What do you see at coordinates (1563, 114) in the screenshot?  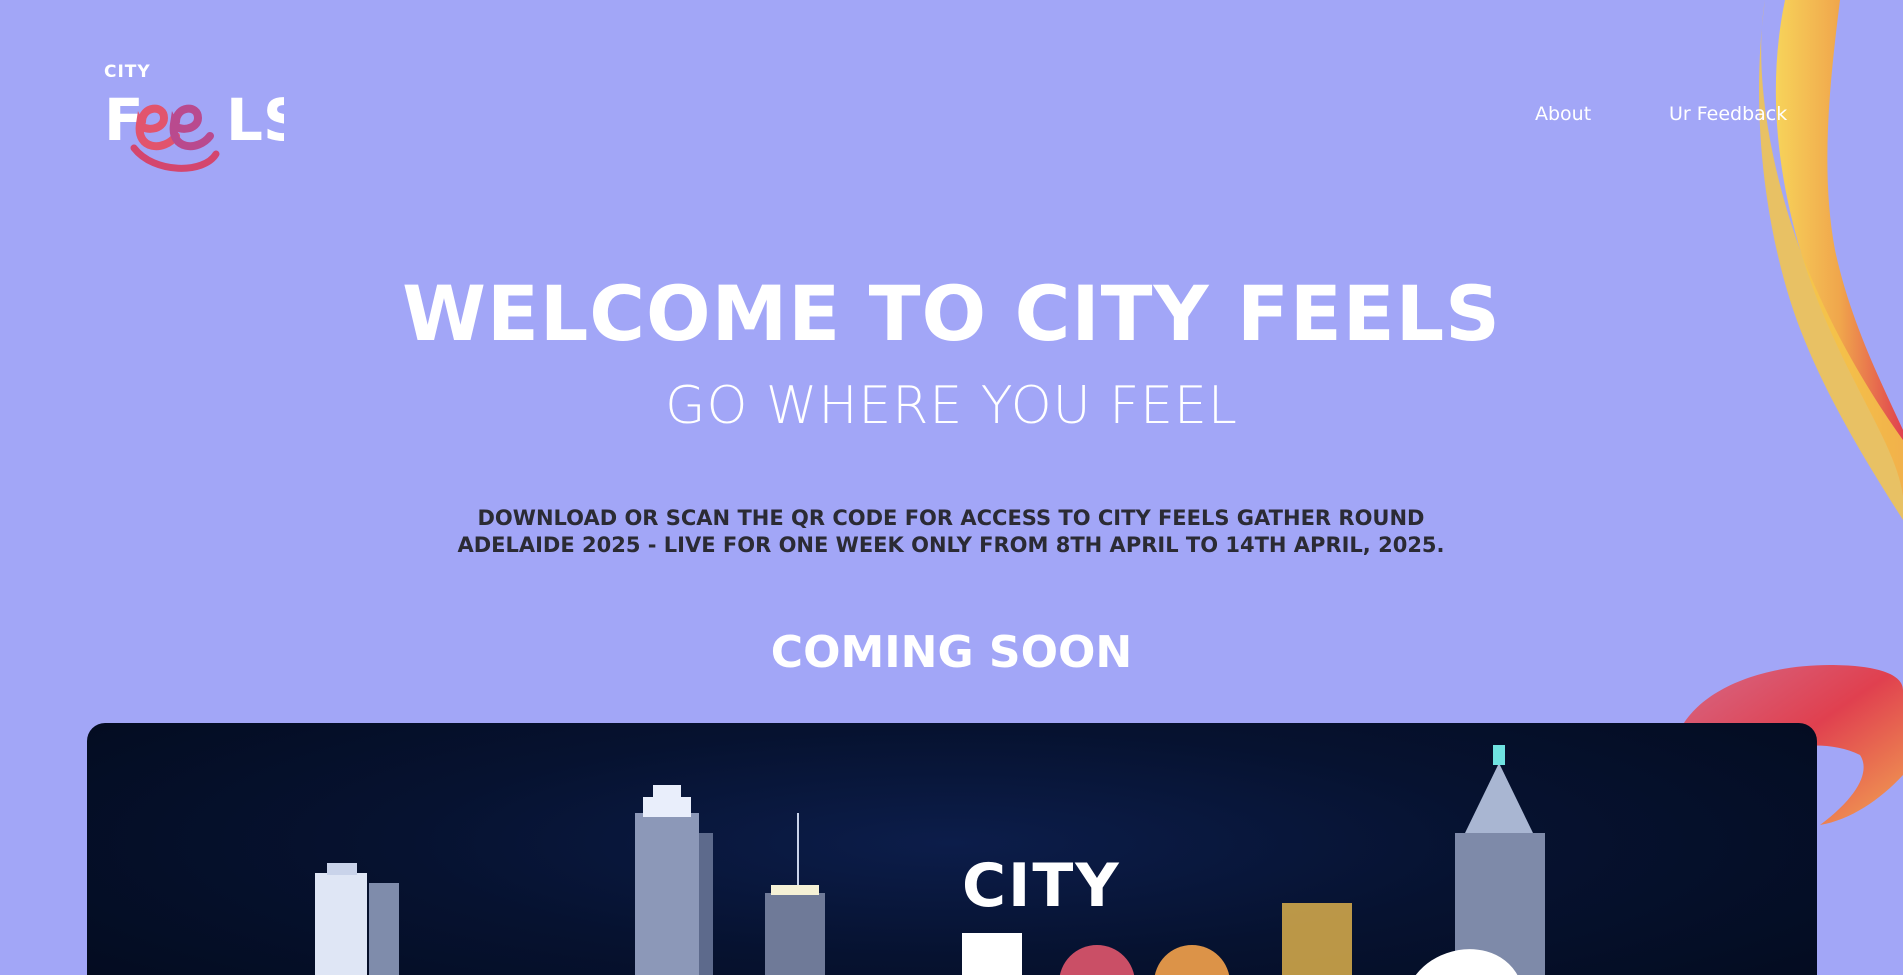 I see `nav-link-about: About` at bounding box center [1563, 114].